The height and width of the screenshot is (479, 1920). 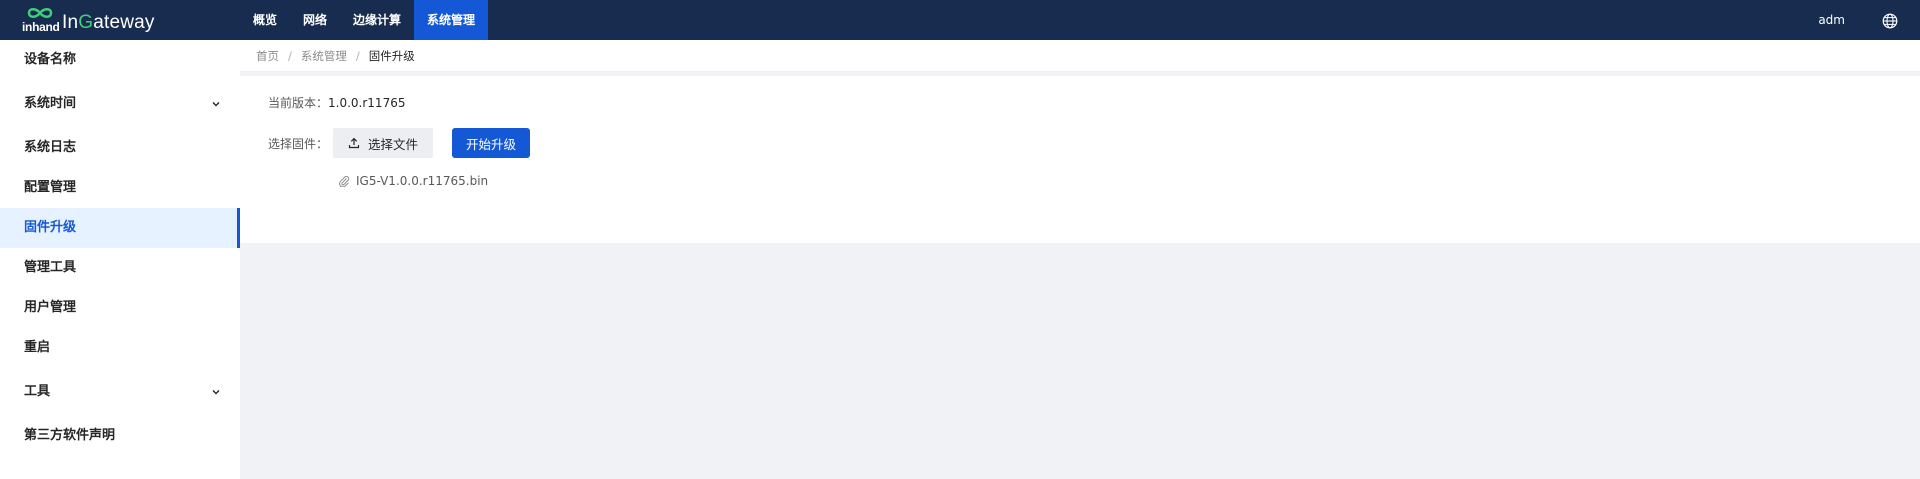 What do you see at coordinates (451, 20) in the screenshot?
I see `nav-system-management: 系统管理` at bounding box center [451, 20].